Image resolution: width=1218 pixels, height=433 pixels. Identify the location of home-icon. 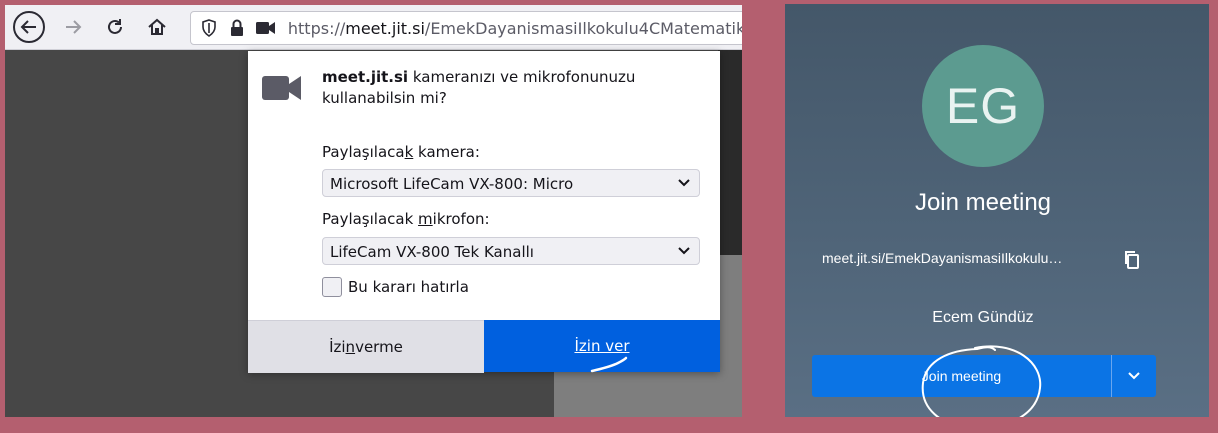
(157, 26).